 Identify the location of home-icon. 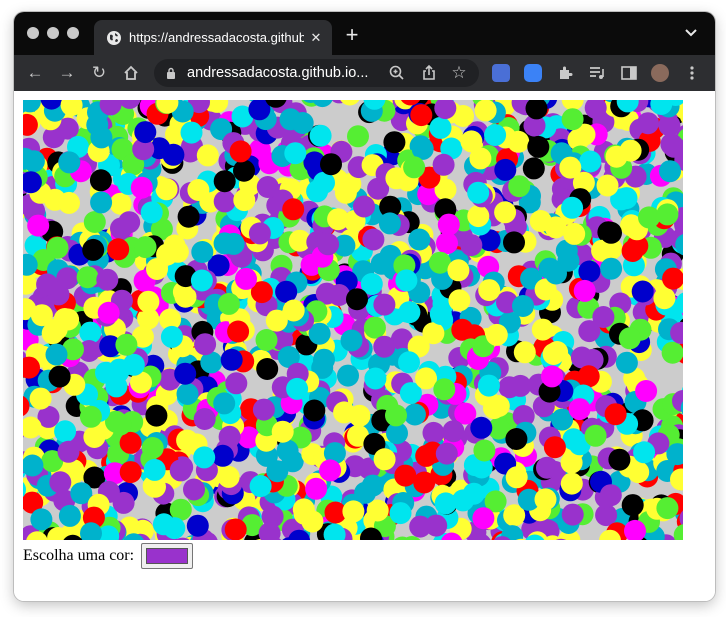
(131, 73).